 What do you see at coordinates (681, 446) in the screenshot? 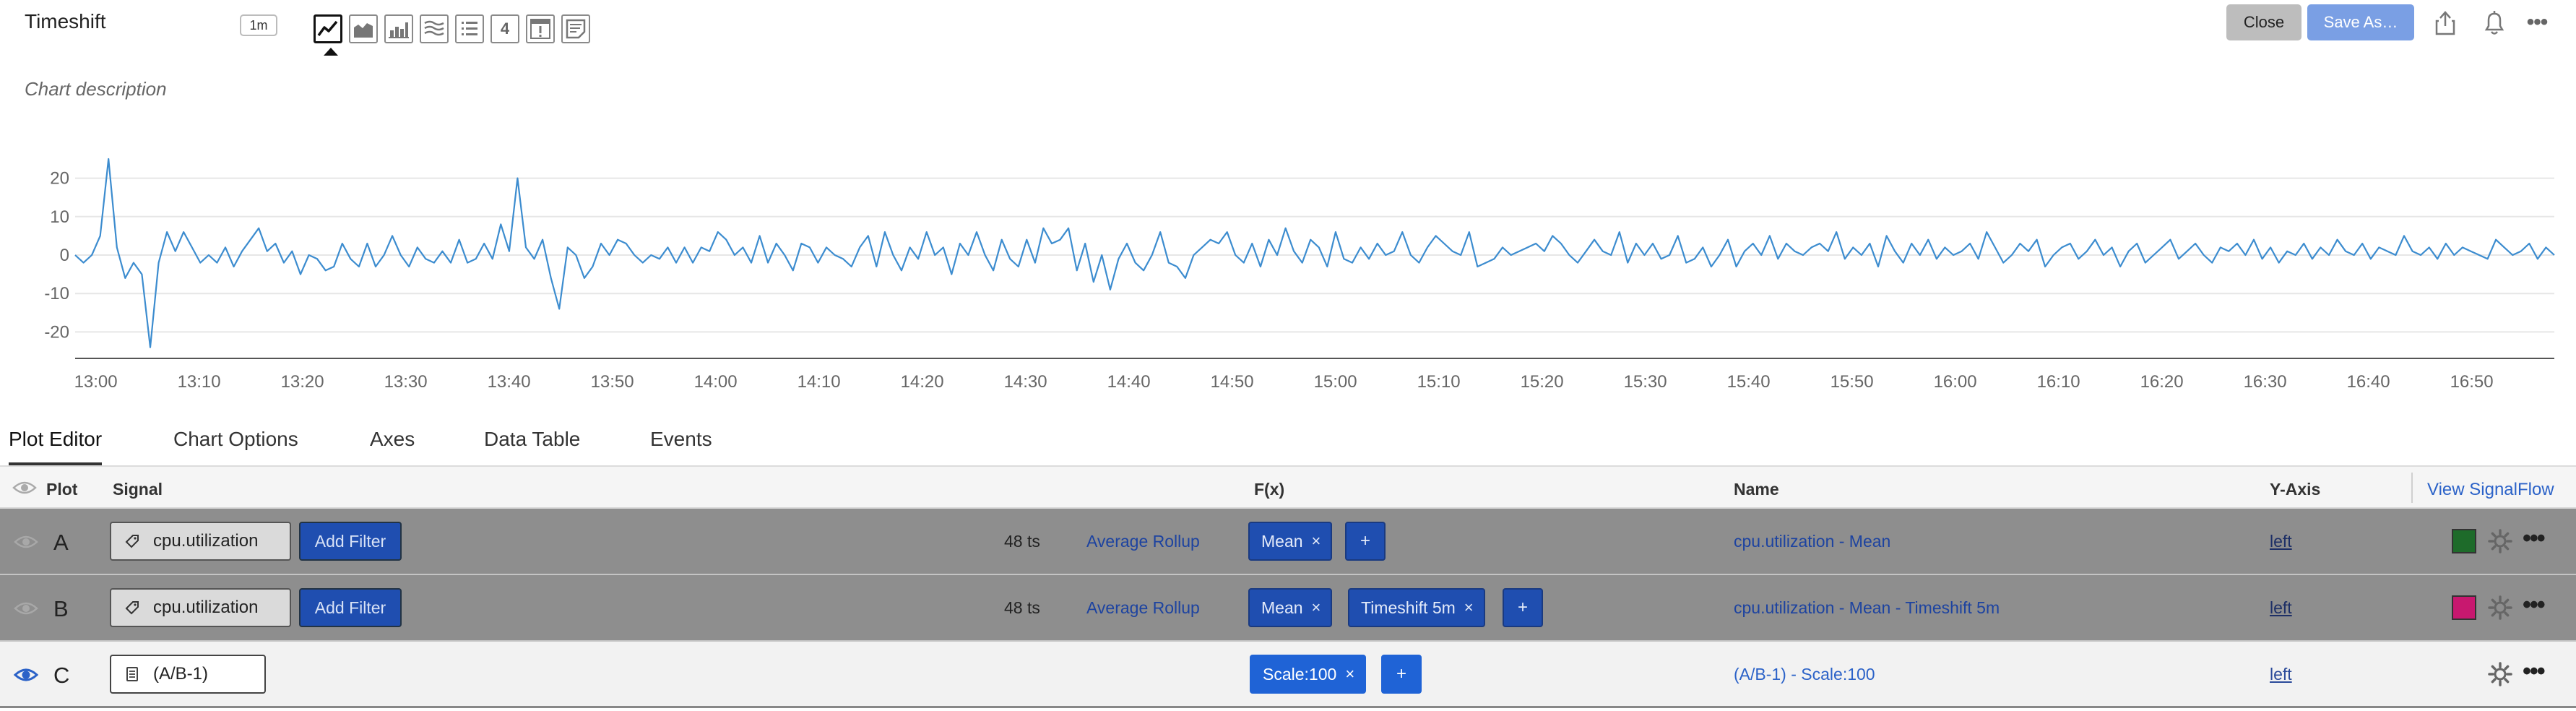
I see `tab-events: Events` at bounding box center [681, 446].